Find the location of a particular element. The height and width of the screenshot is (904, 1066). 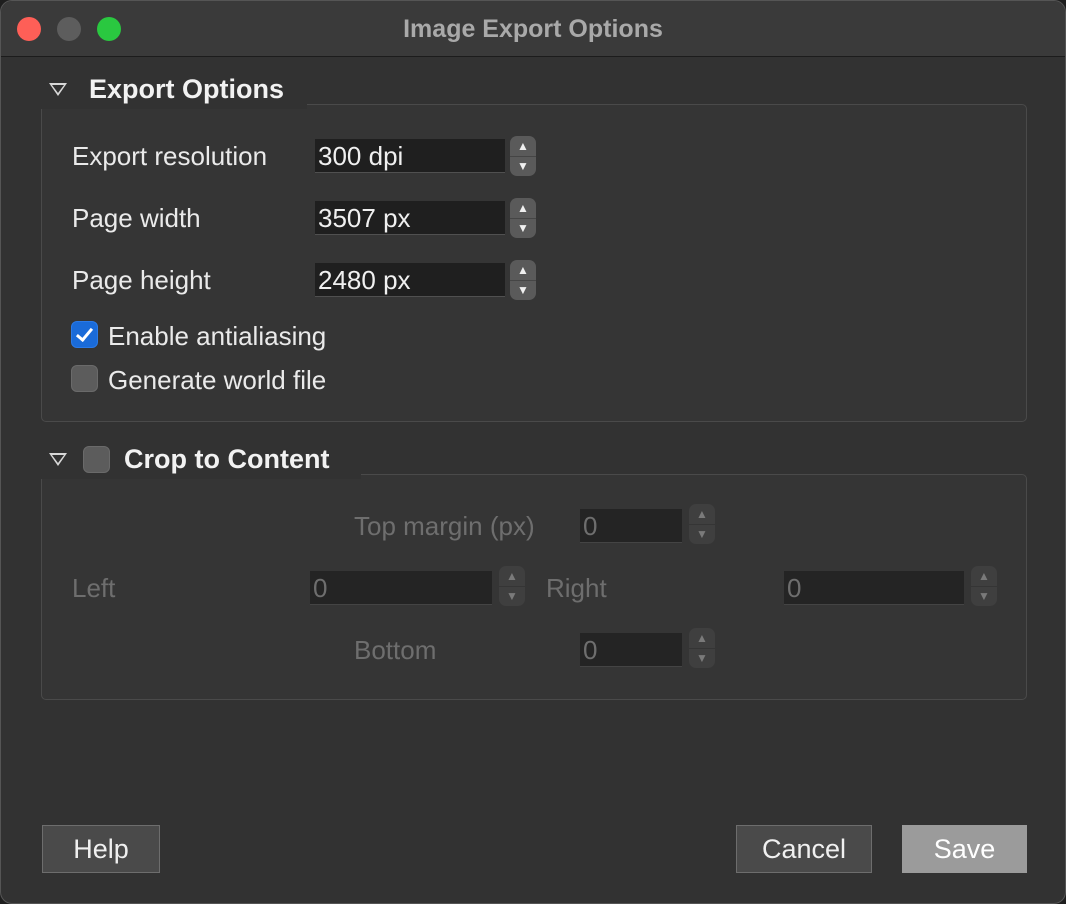

right-margin-input is located at coordinates (874, 588).